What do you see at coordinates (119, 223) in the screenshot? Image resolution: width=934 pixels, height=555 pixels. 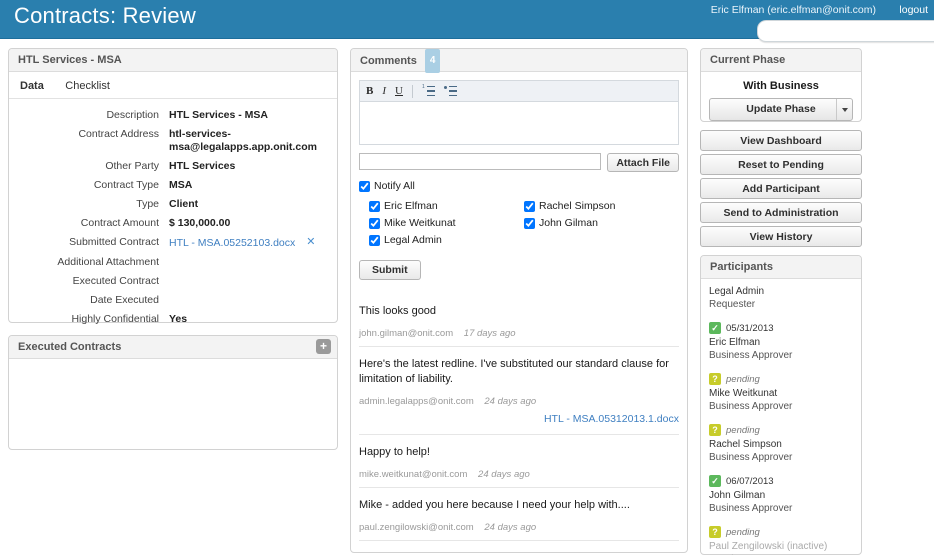 I see `field-label: Contract Amount` at bounding box center [119, 223].